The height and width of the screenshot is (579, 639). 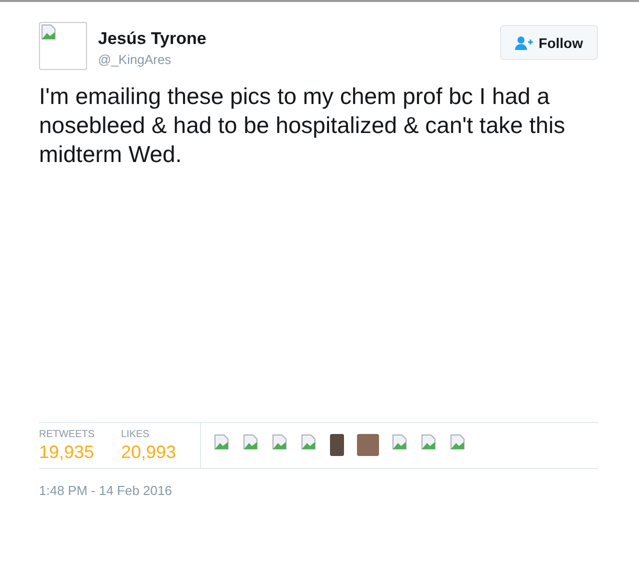 What do you see at coordinates (68, 434) in the screenshot?
I see `stat-label: RETWEETS` at bounding box center [68, 434].